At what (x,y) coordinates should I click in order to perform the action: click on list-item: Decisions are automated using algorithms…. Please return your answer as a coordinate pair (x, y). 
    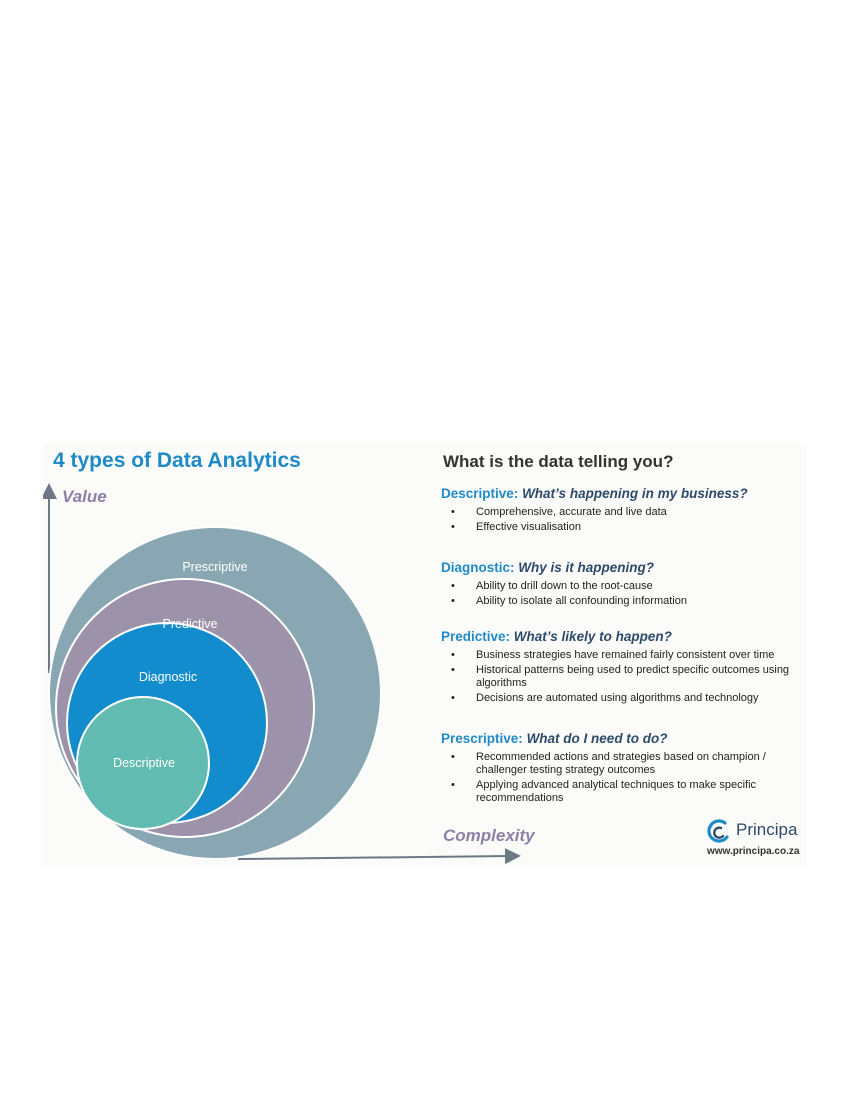
    Looking at the image, I should click on (621, 698).